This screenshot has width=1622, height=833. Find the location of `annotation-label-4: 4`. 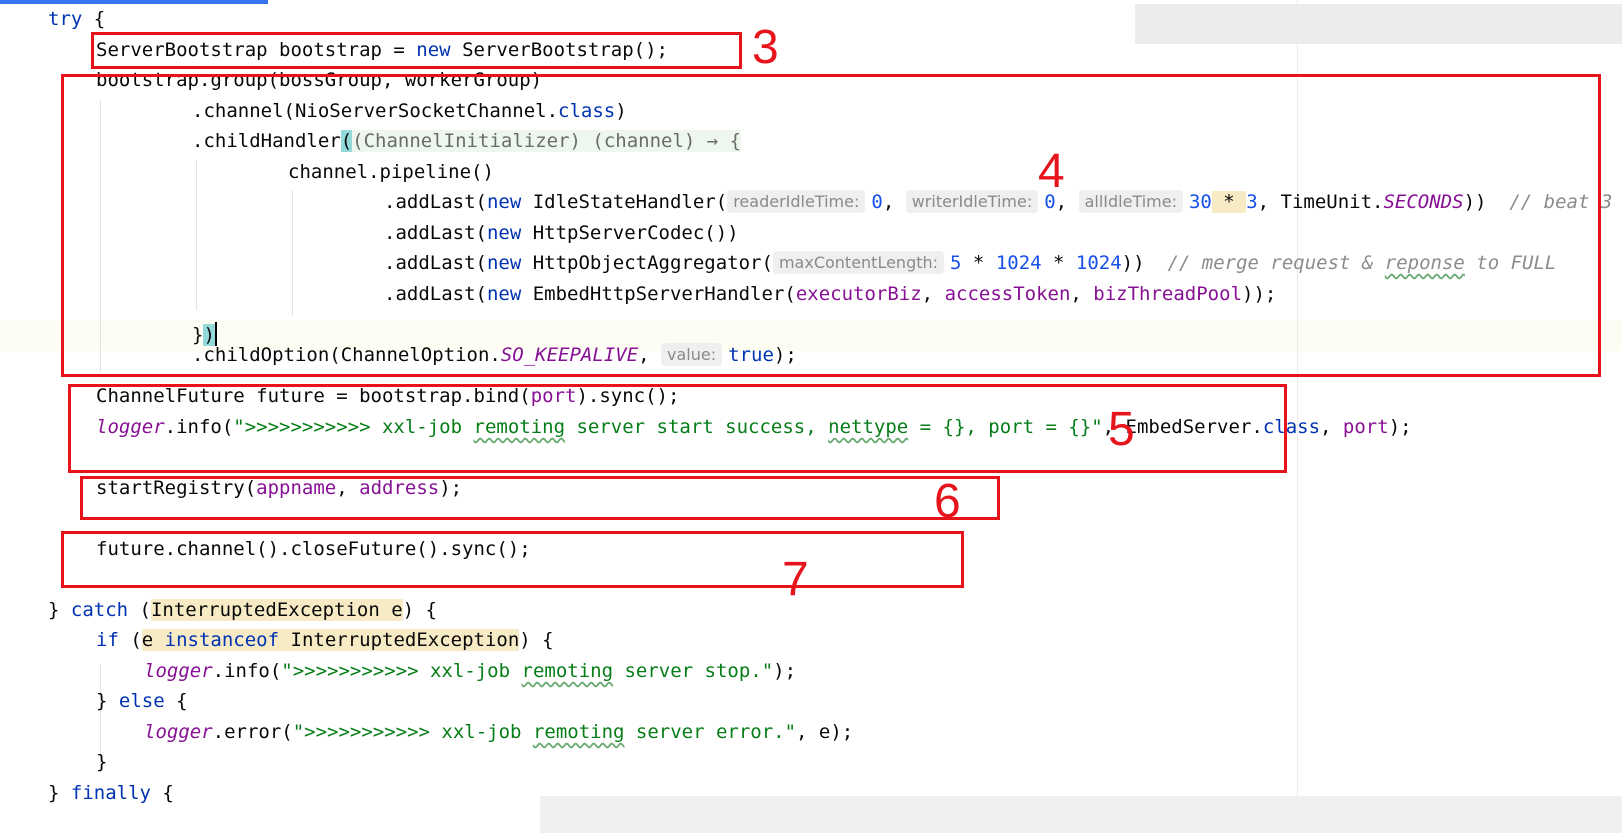

annotation-label-4: 4 is located at coordinates (1051, 171).